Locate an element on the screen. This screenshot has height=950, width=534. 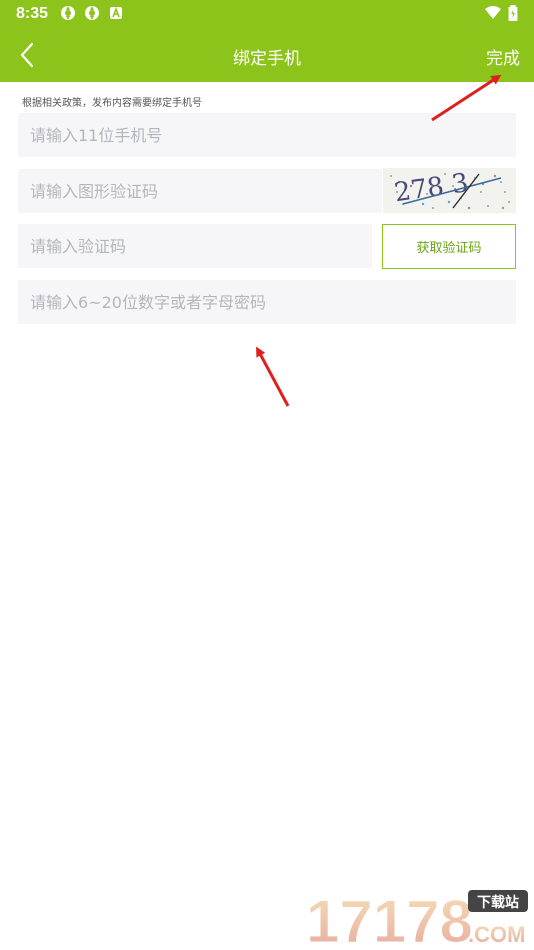
done-button: 完成 is located at coordinates (503, 56).